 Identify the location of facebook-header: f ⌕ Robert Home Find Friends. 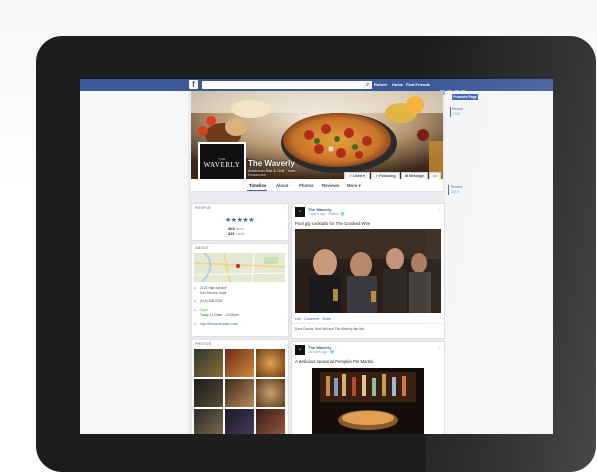
(316, 87).